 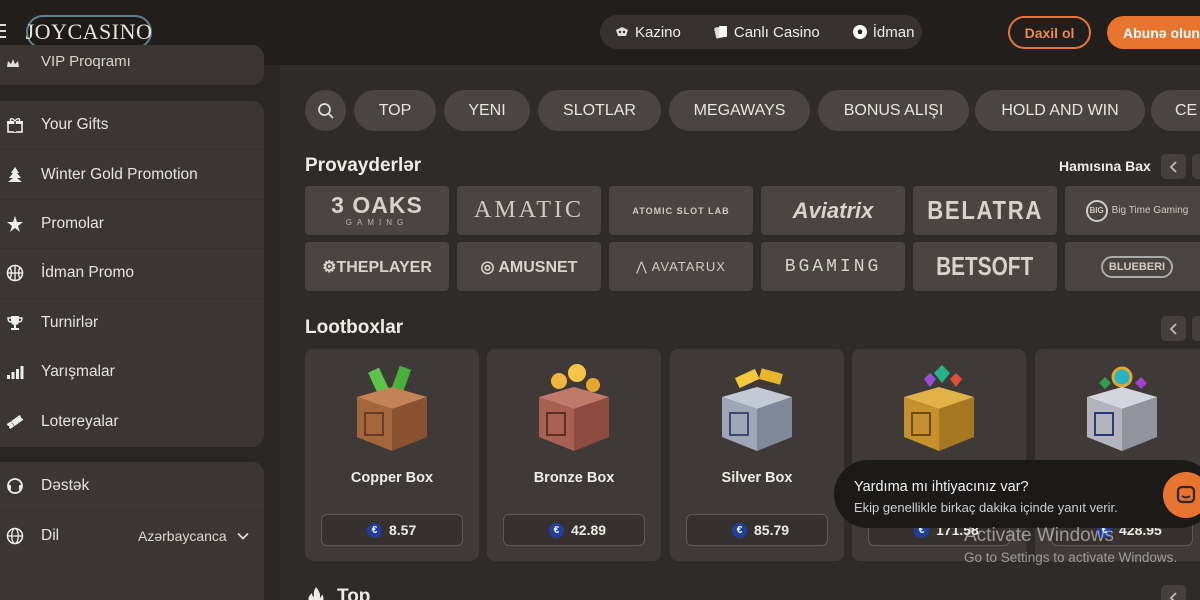 What do you see at coordinates (772, 530) in the screenshot?
I see `lootbox-price: 85.79` at bounding box center [772, 530].